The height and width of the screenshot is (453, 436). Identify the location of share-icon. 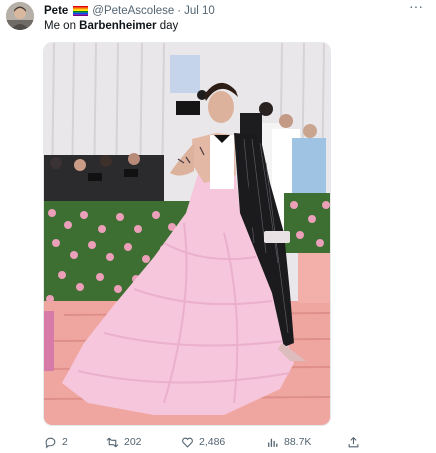
(353, 441).